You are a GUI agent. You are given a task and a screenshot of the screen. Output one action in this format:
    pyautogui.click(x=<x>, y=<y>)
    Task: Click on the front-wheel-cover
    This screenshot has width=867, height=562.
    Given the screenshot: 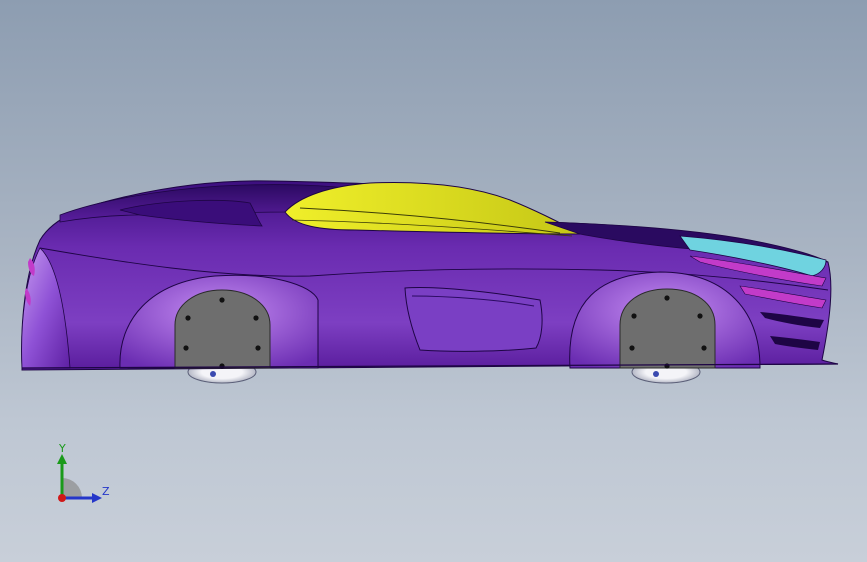 What is the action you would take?
    pyautogui.click(x=222, y=329)
    